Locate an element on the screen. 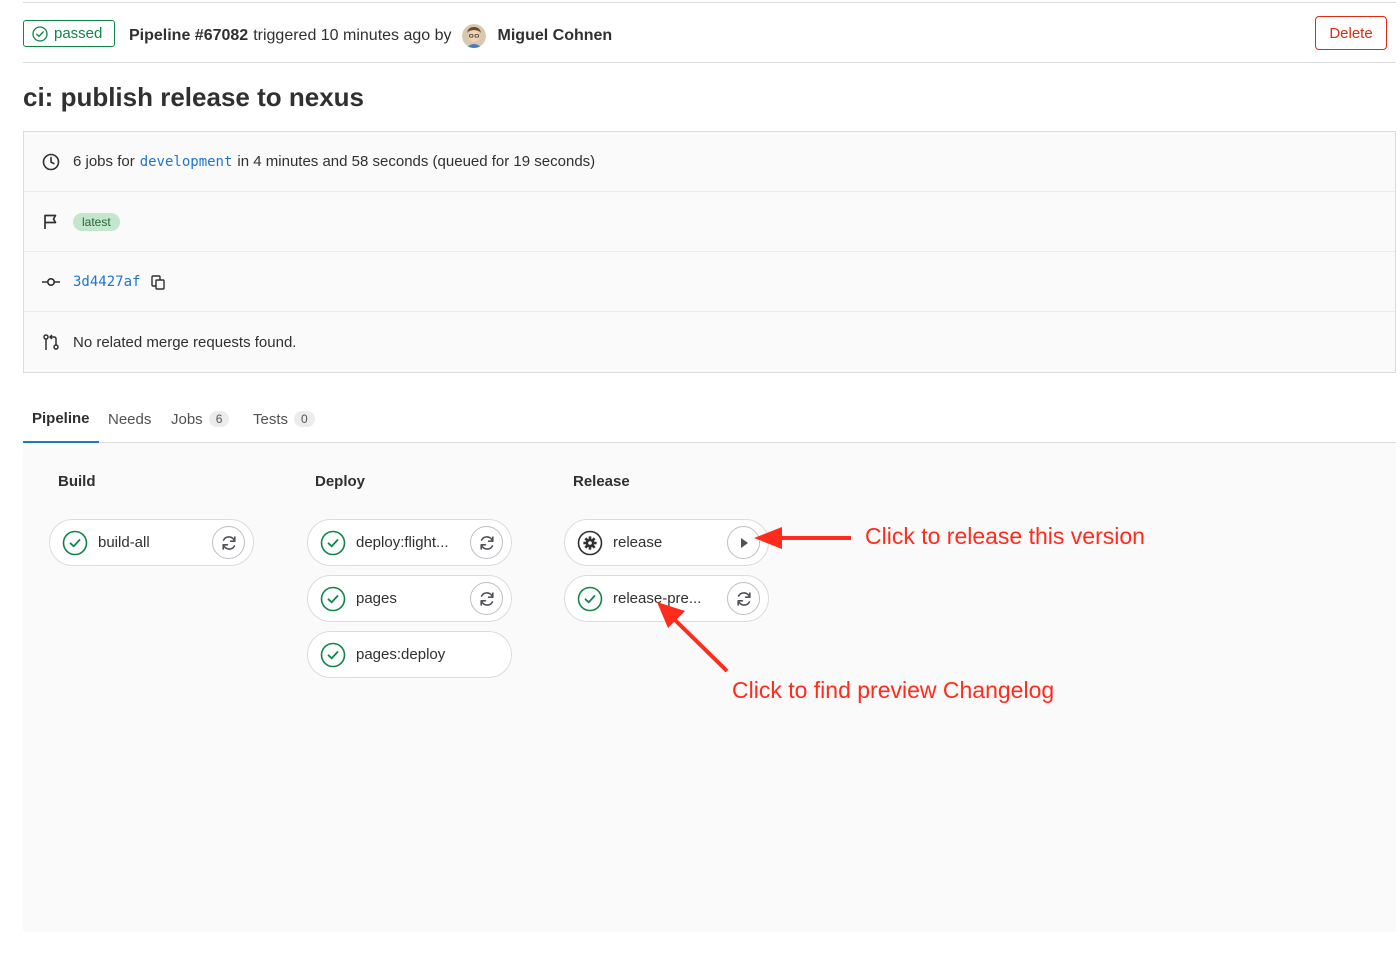  play-button is located at coordinates (743, 542).